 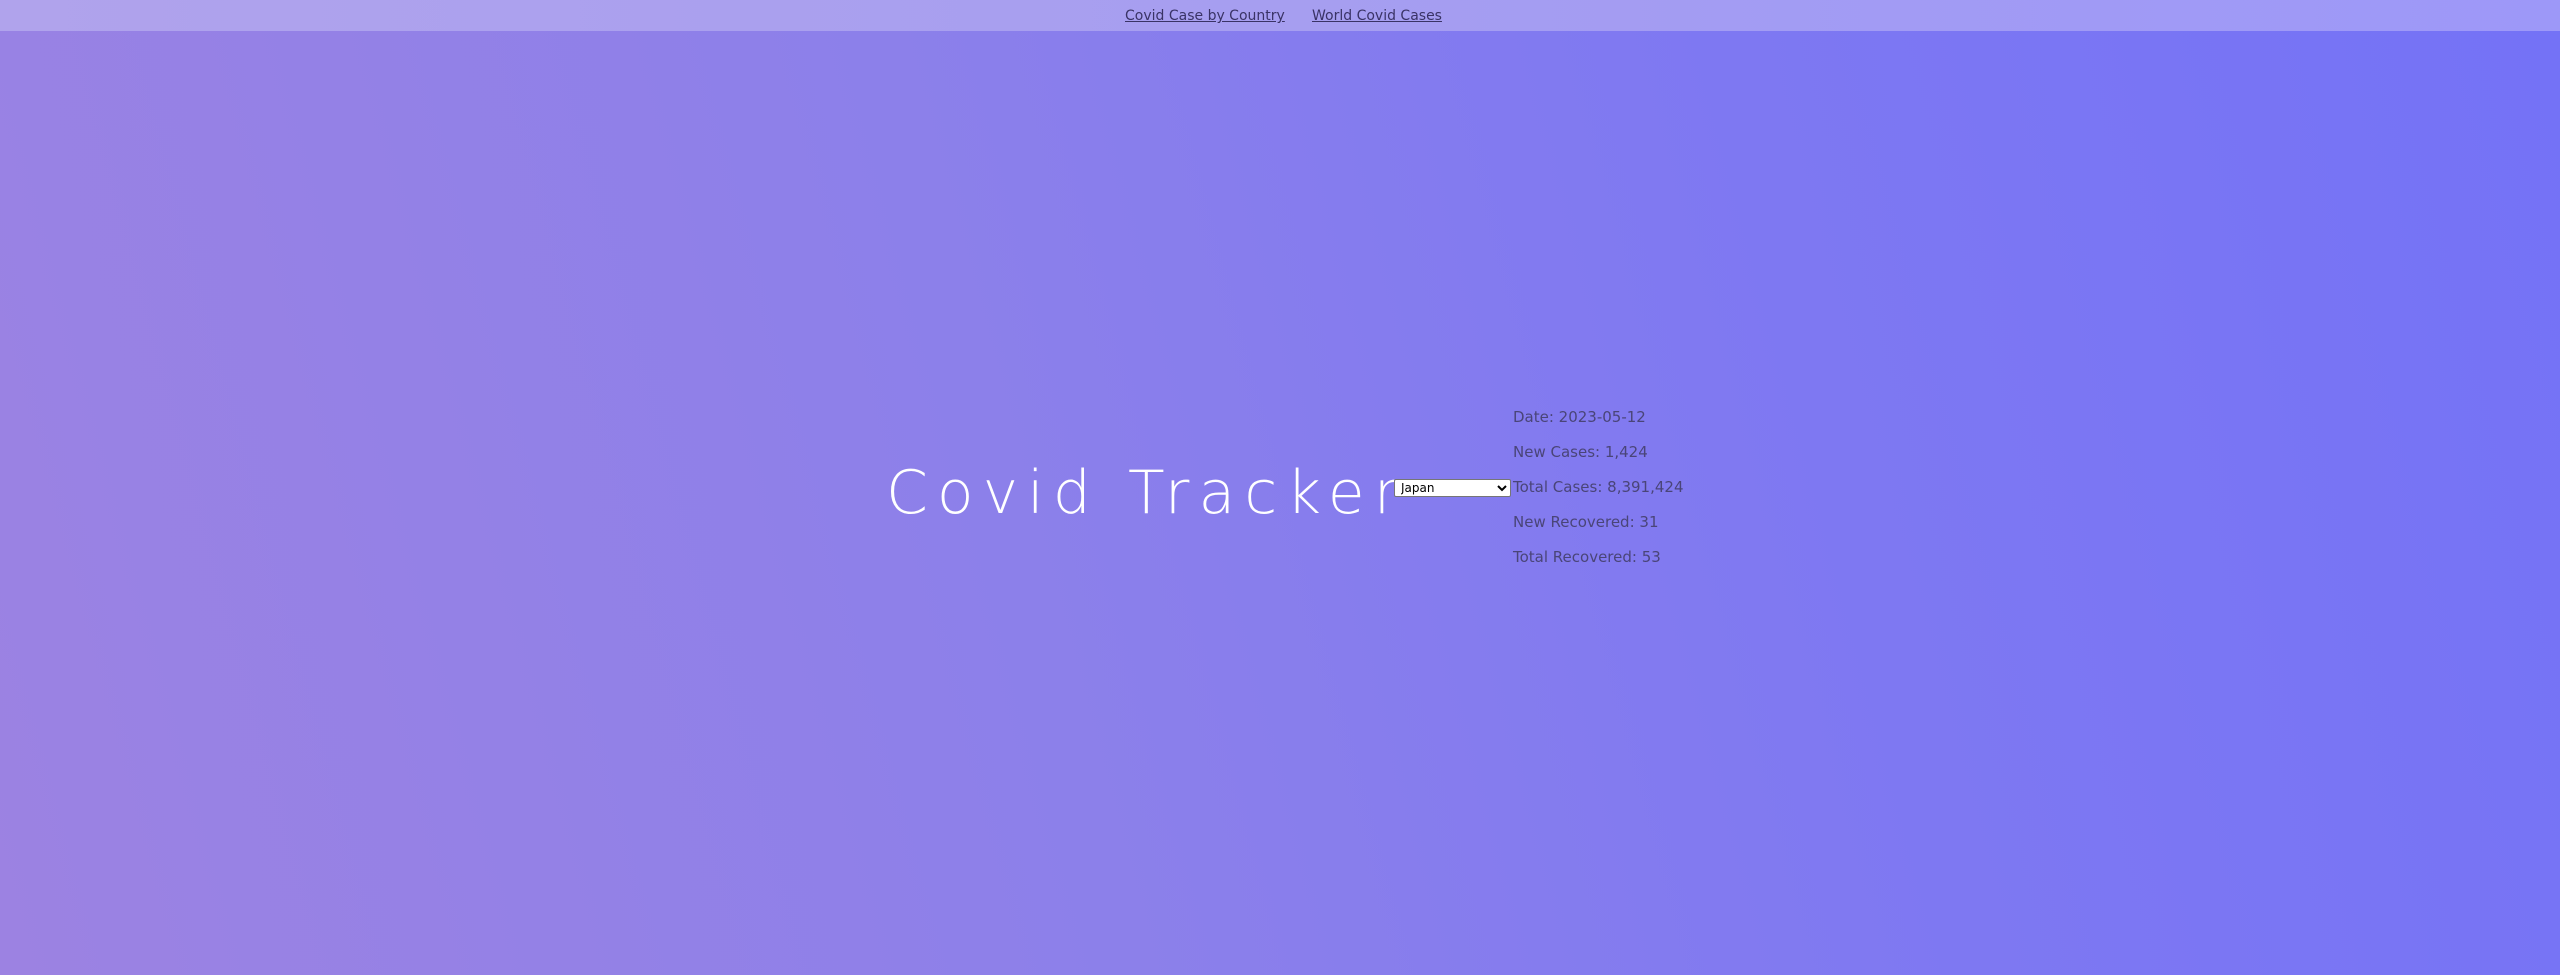 What do you see at coordinates (1586, 522) in the screenshot?
I see `stat-new-recovered: New Recovered: 31` at bounding box center [1586, 522].